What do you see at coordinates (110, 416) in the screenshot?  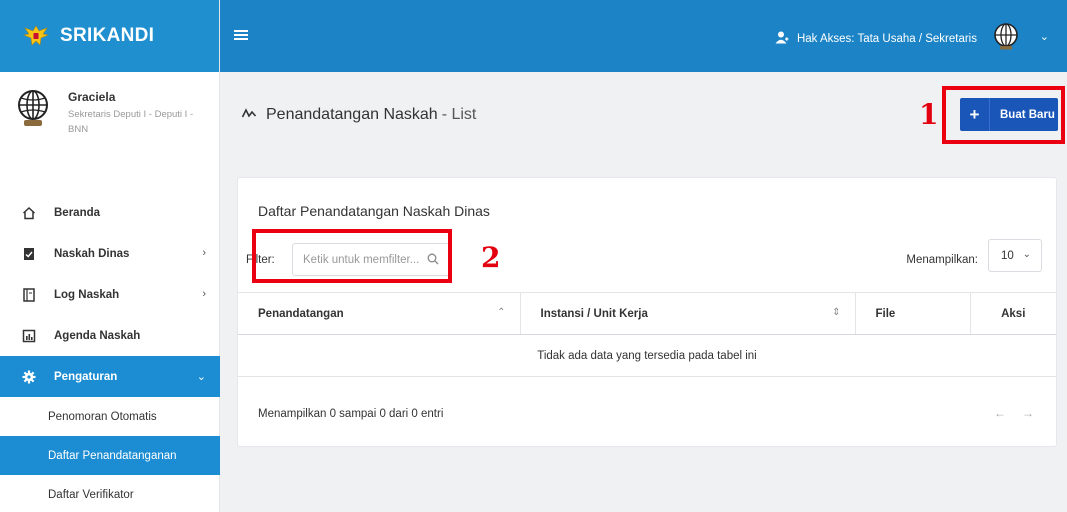 I see `sidebar-subitem-penomoran-otomatis: Penomoran Otomatis` at bounding box center [110, 416].